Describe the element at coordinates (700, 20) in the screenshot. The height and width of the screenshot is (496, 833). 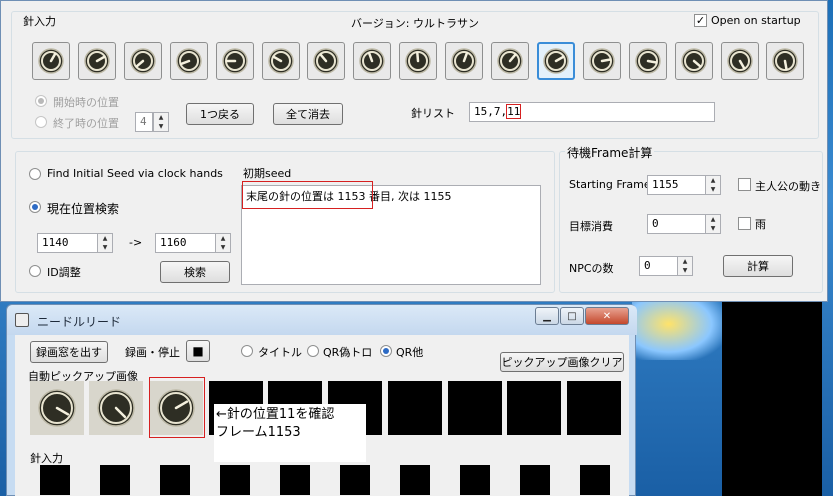
I see `open-on-startup-checkbox: ✓` at that location.